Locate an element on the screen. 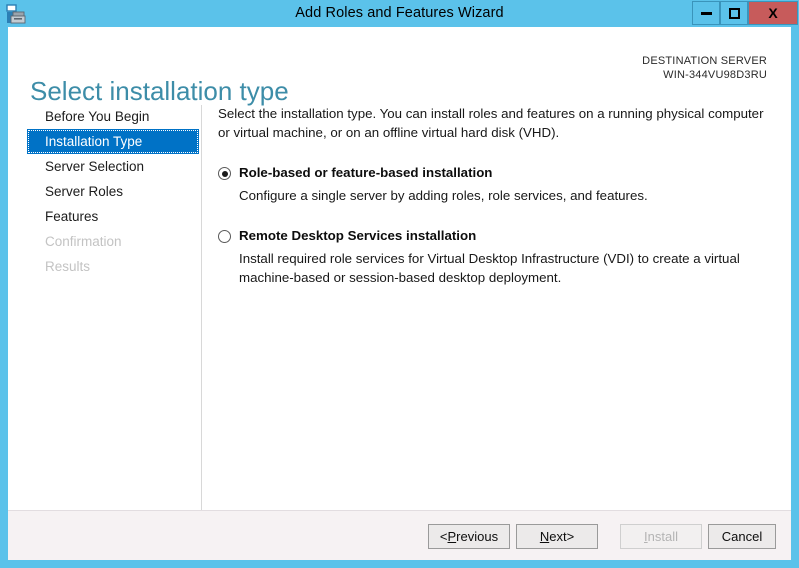 The image size is (799, 568). destination-server-name: WIN-344VU98D3RU is located at coordinates (715, 75).